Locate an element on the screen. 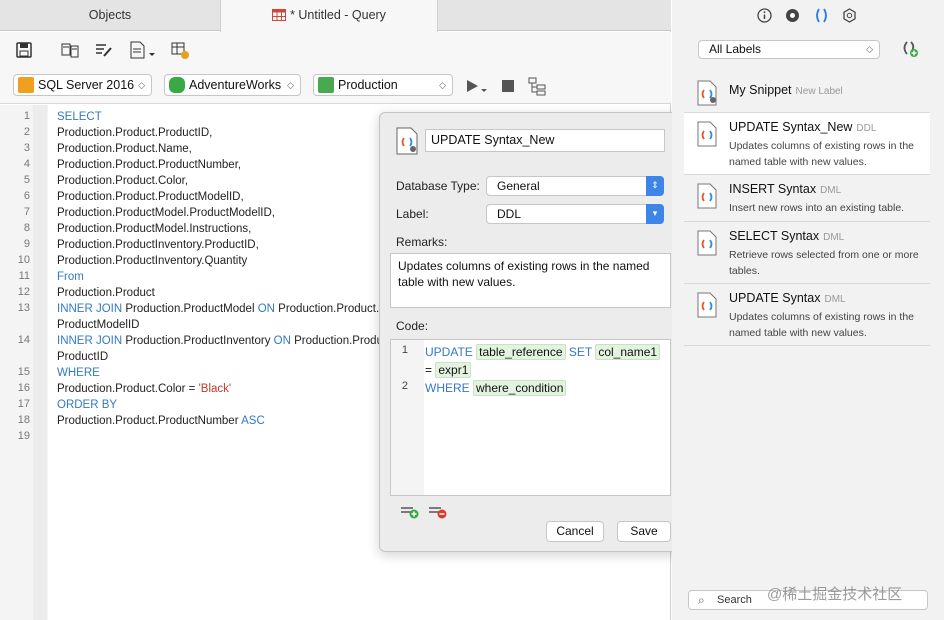 The height and width of the screenshot is (620, 944). info-icon is located at coordinates (764, 15).